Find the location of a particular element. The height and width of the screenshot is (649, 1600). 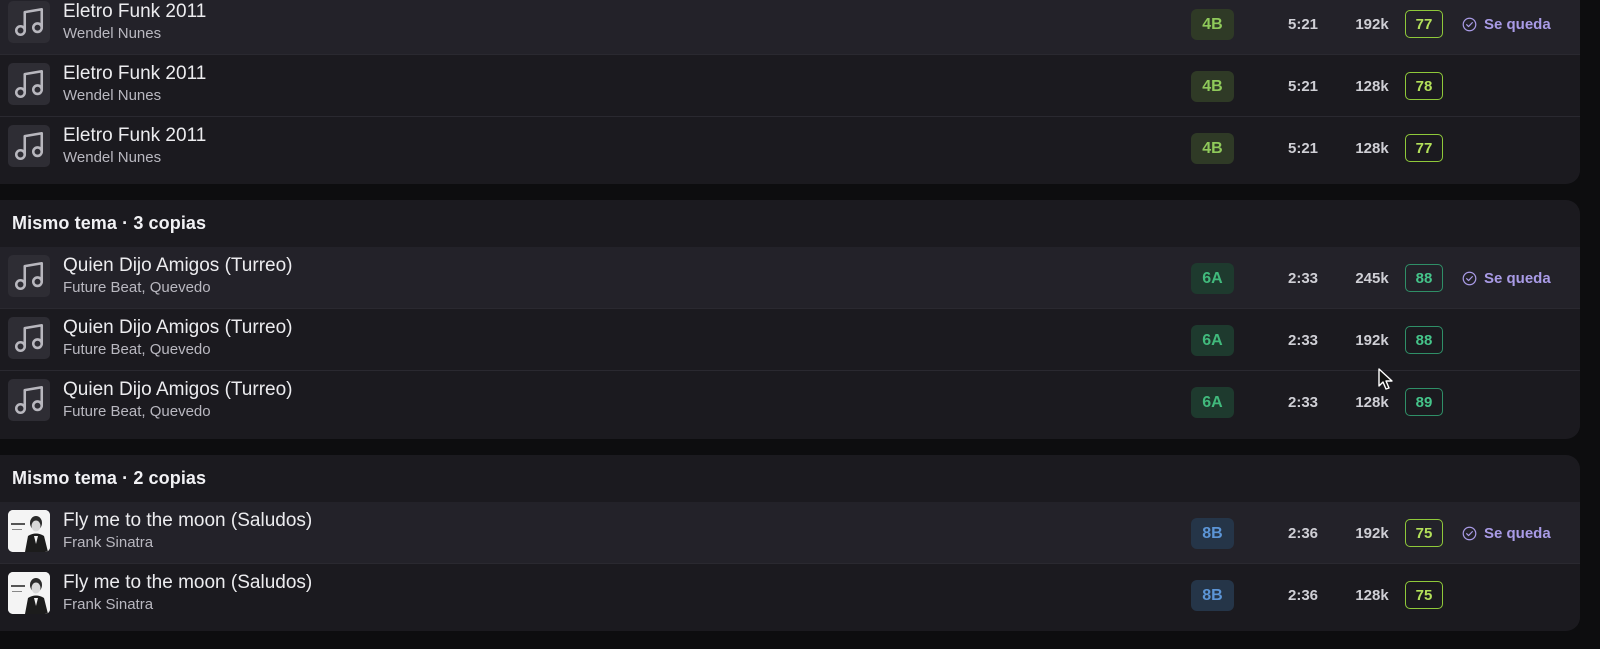

track-bitrate: 245k is located at coordinates (1372, 278).